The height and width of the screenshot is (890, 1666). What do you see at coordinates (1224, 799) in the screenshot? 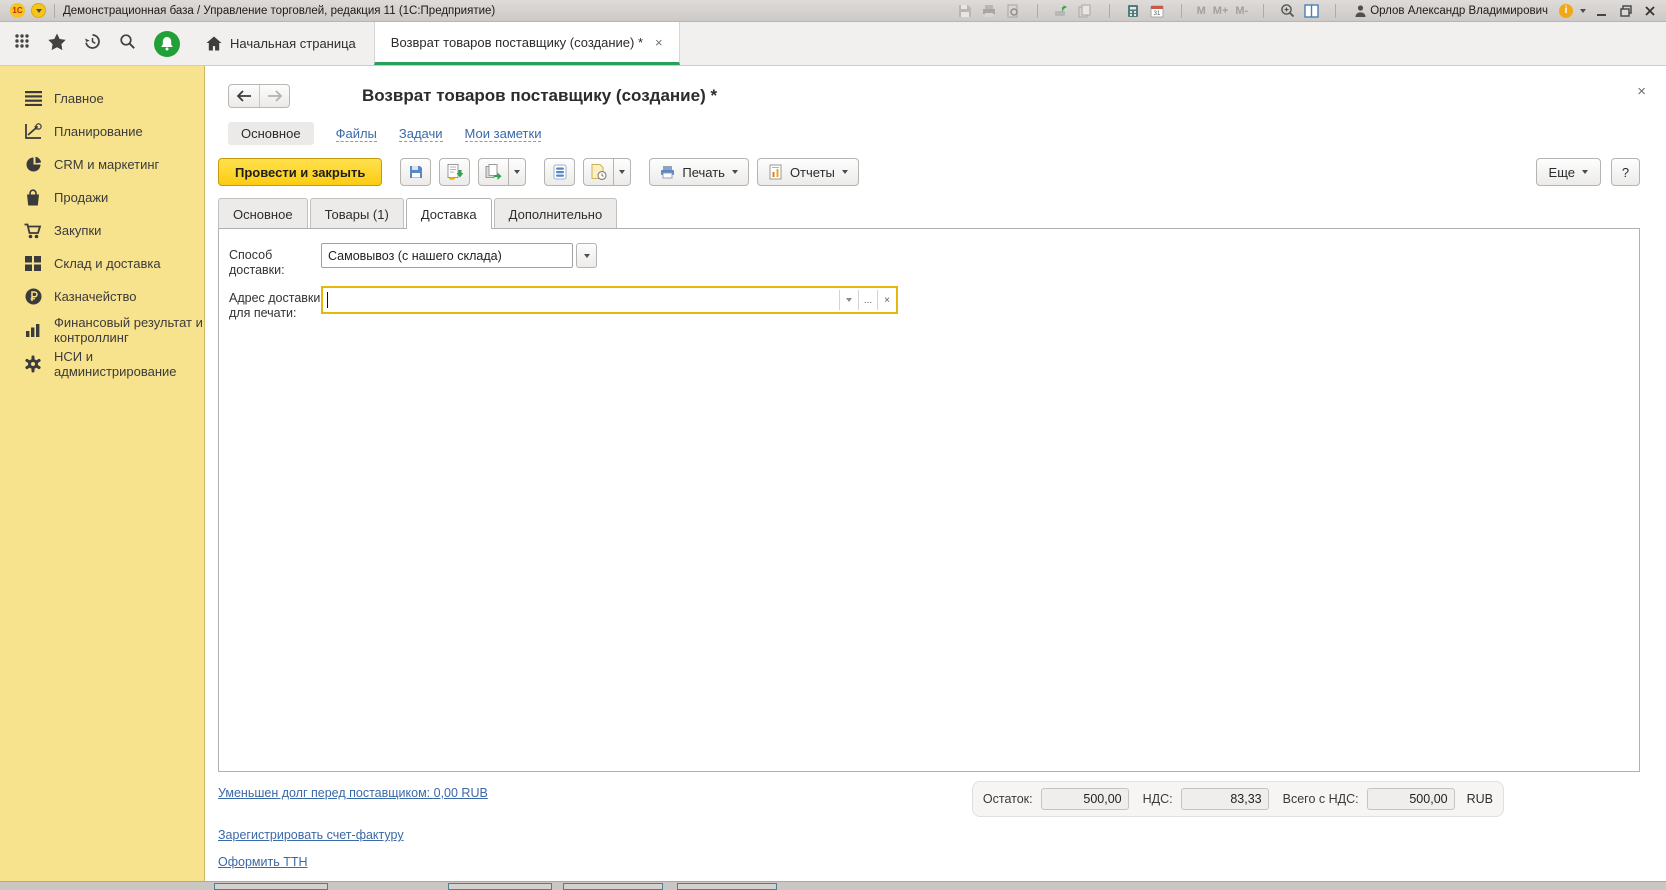
I see `vat-value` at bounding box center [1224, 799].